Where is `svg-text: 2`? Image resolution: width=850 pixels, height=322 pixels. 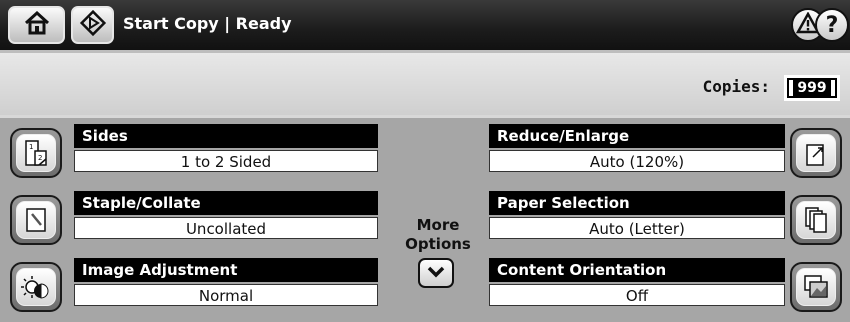
svg-text: 2 is located at coordinates (40, 158).